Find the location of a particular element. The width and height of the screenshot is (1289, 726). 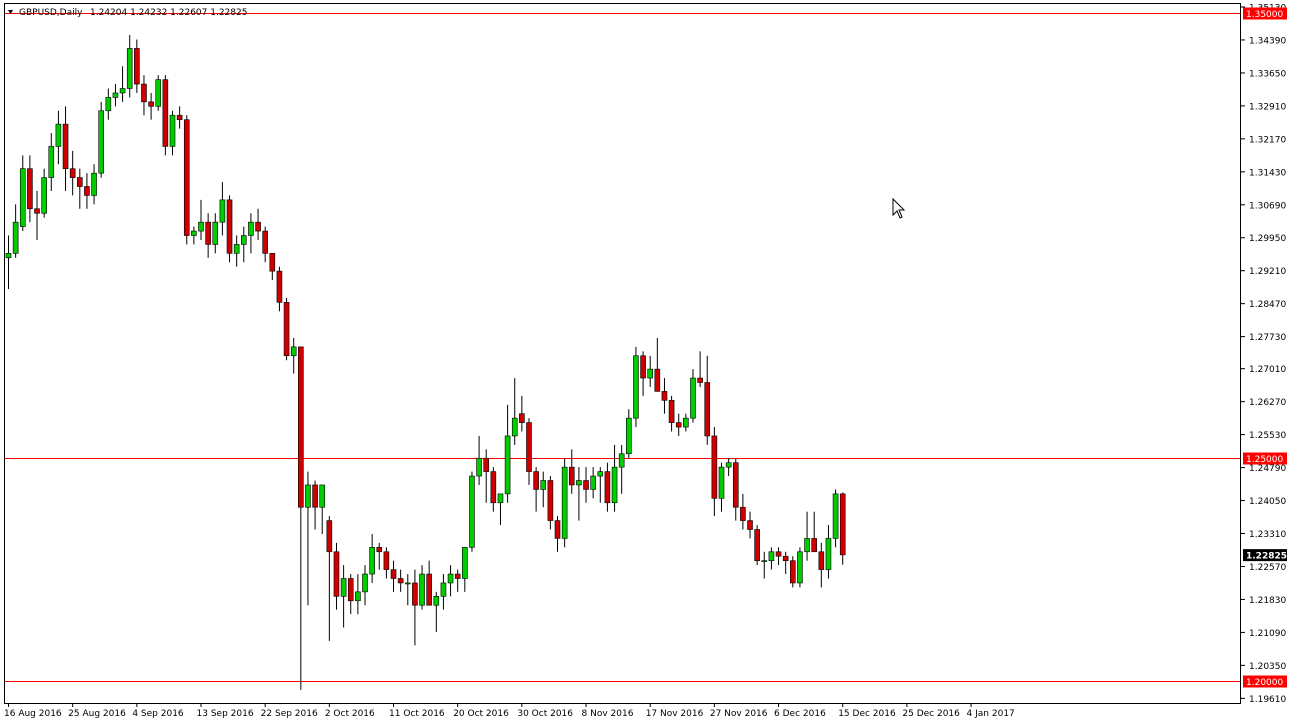

time-tick-label: 25 Dec 2016 is located at coordinates (931, 714).